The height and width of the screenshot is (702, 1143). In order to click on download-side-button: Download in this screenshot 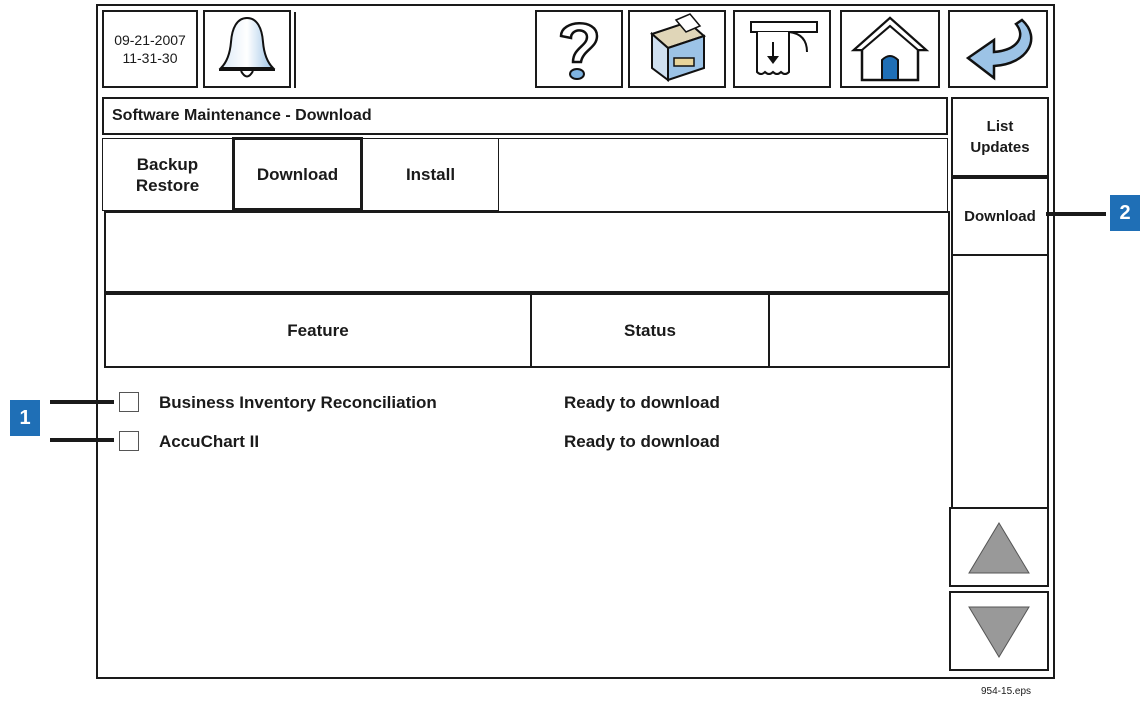, I will do `click(1000, 216)`.